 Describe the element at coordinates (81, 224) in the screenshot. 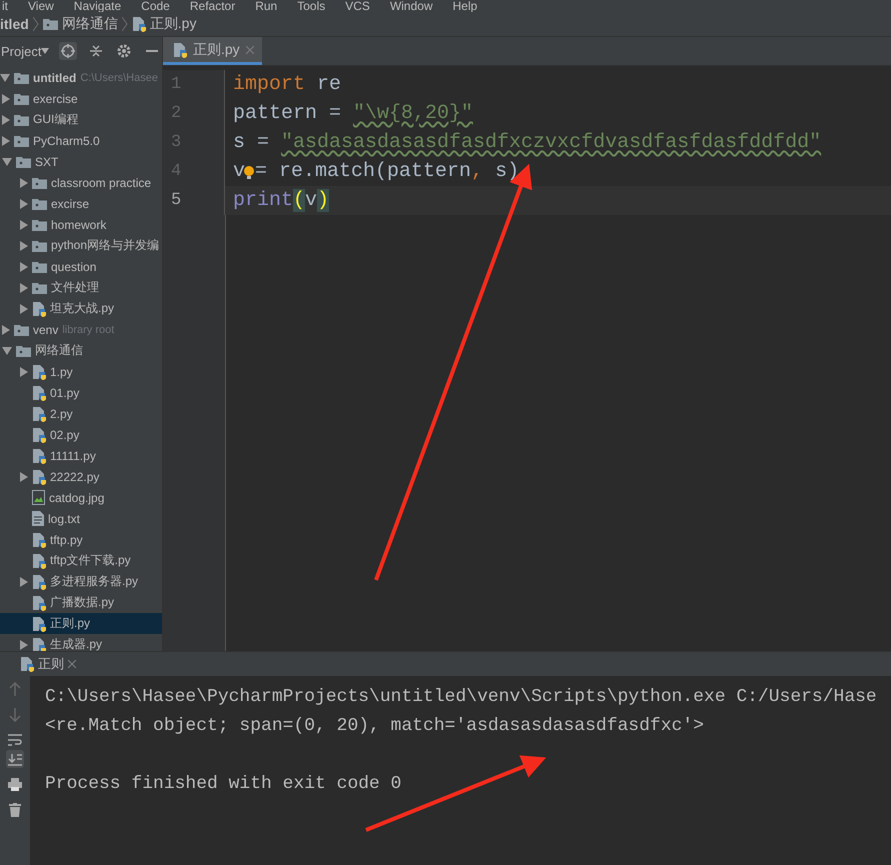

I see `tree-item: homework` at that location.